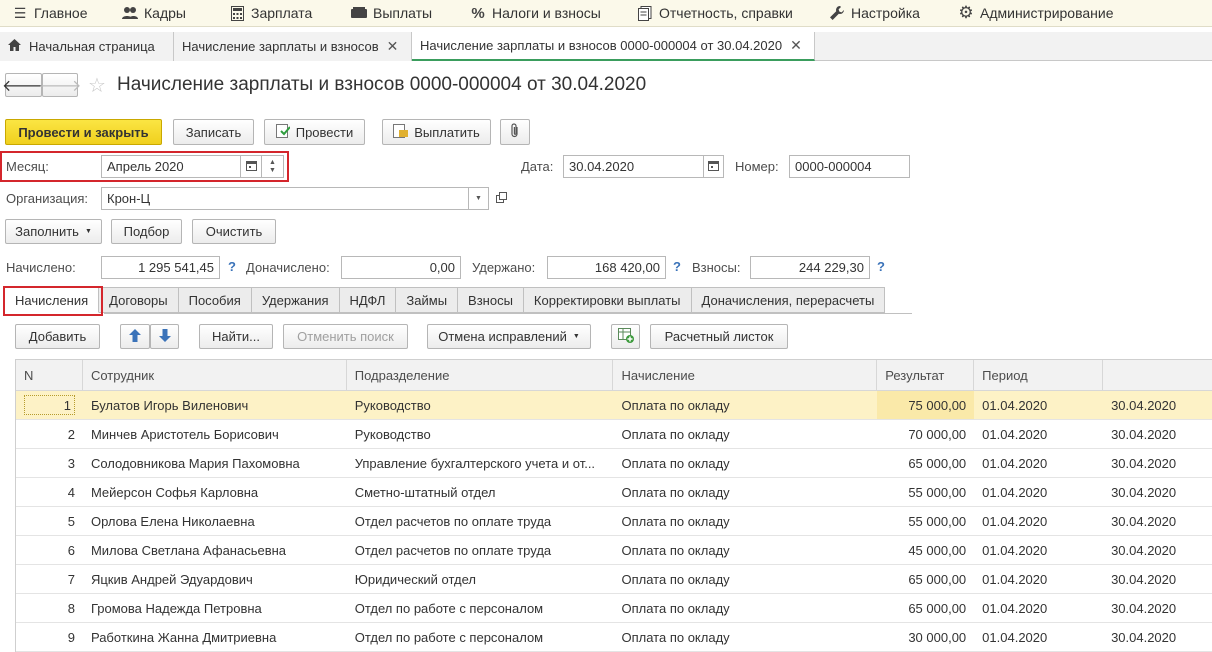 The image size is (1212, 652). Describe the element at coordinates (368, 300) in the screenshot. I see `tab-ndfl: НДФЛ` at that location.